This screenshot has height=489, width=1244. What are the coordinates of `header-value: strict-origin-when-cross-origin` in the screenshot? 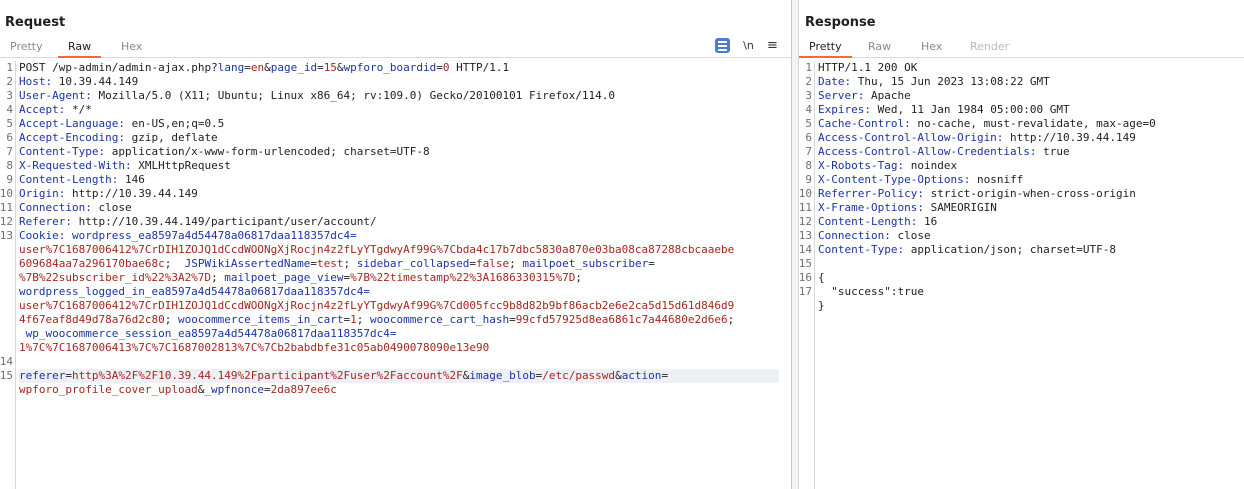 It's located at (1029, 193).